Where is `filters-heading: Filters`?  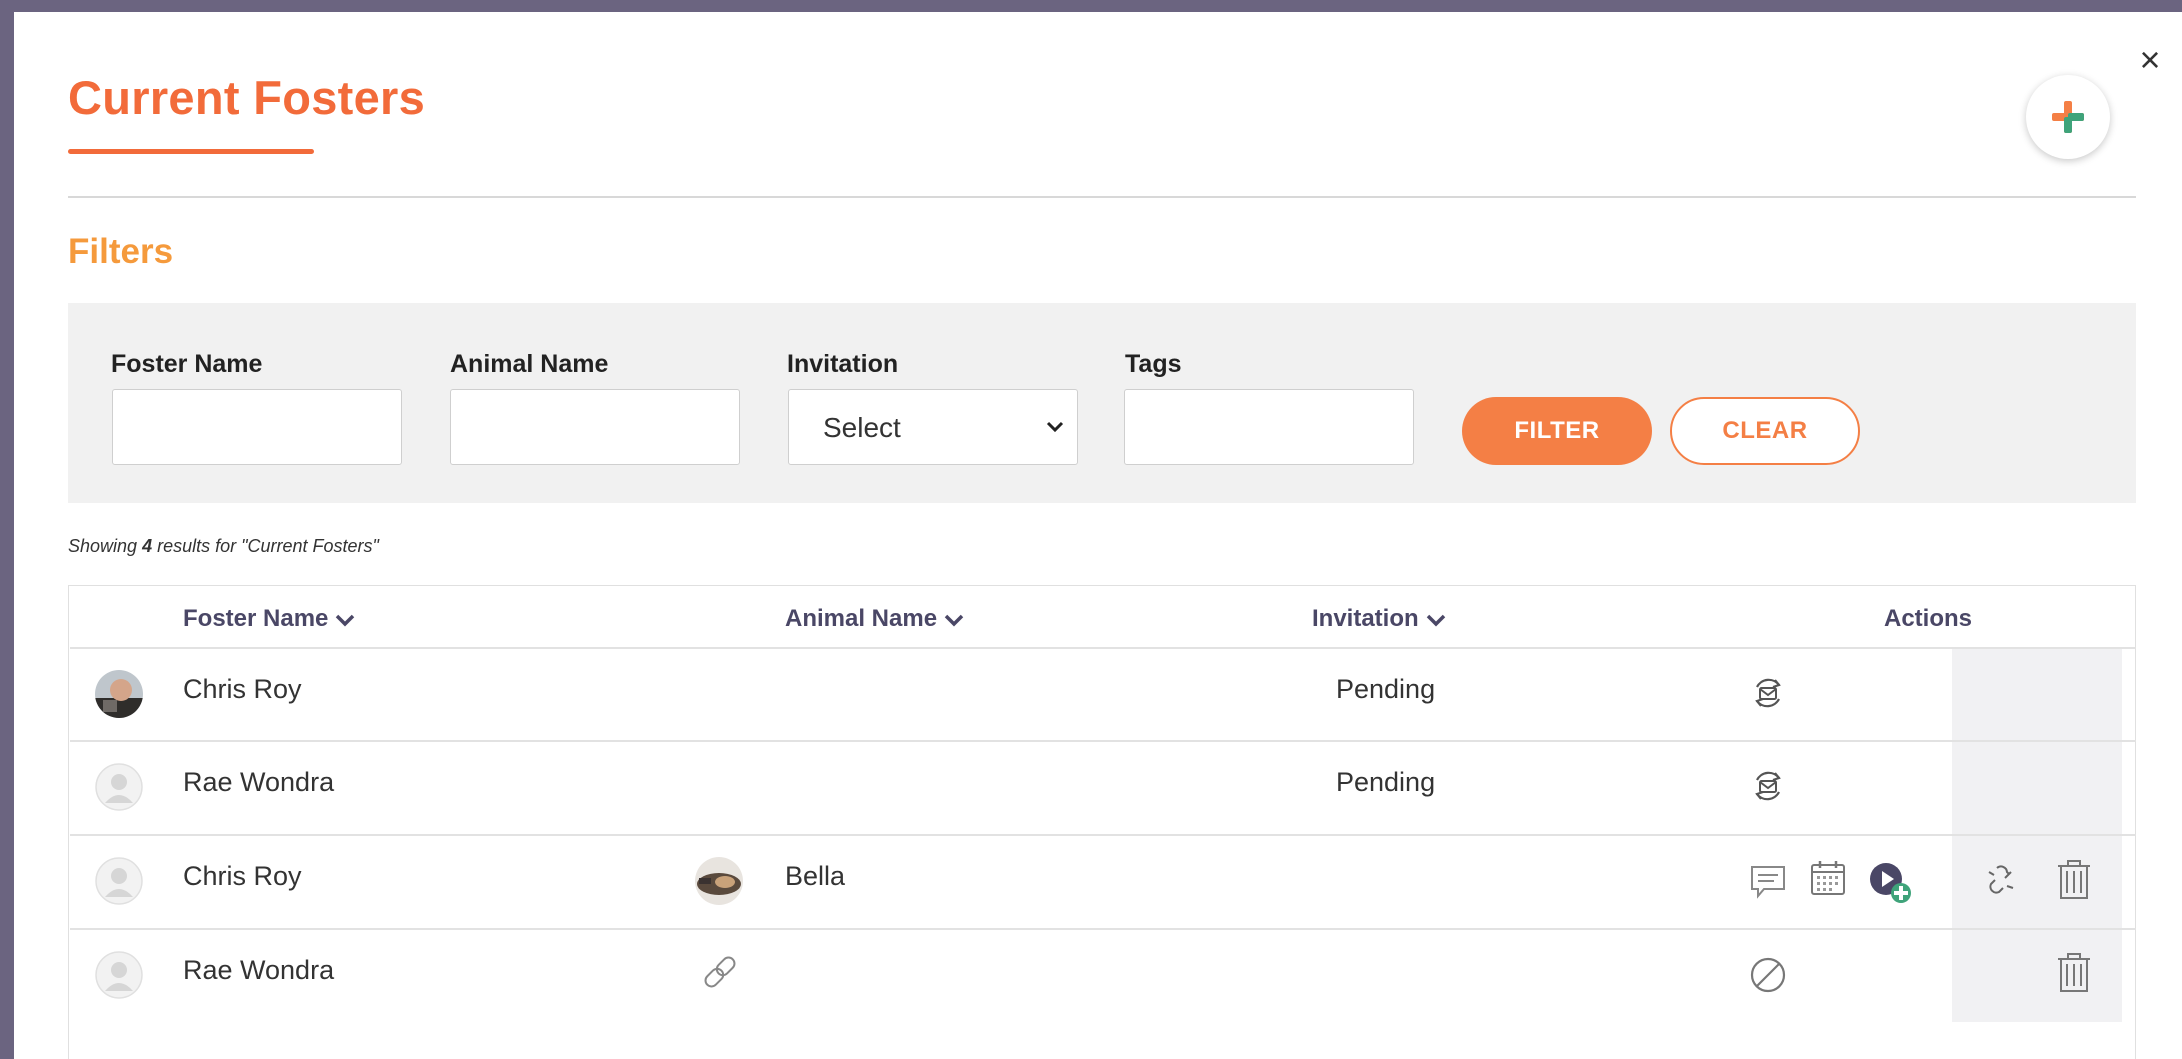
filters-heading: Filters is located at coordinates (121, 251).